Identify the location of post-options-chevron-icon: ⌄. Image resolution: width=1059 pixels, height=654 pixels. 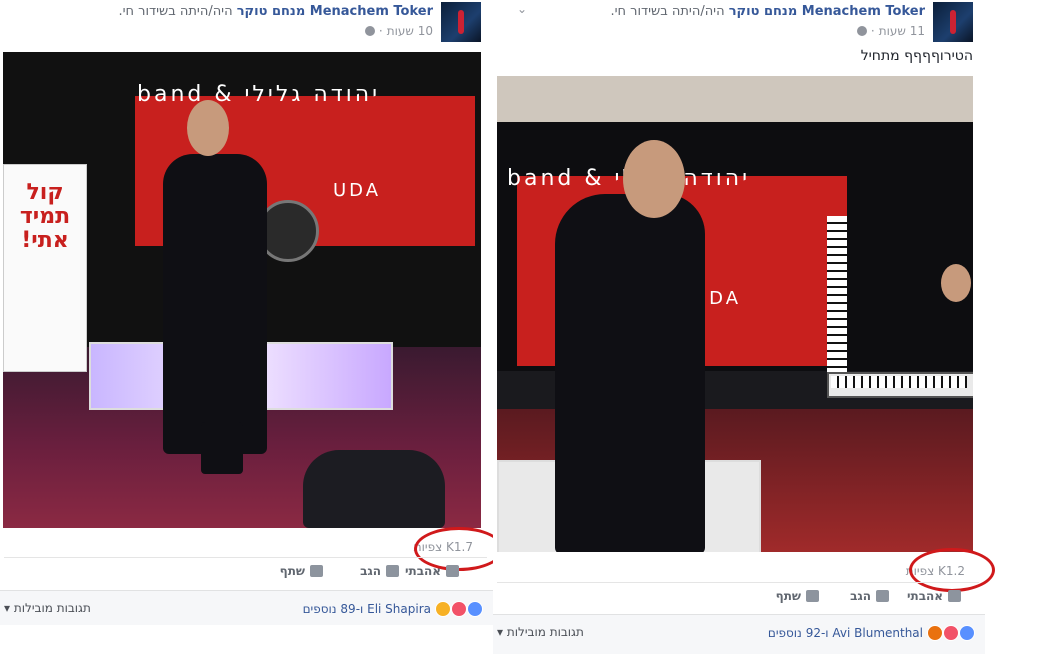
(522, 9).